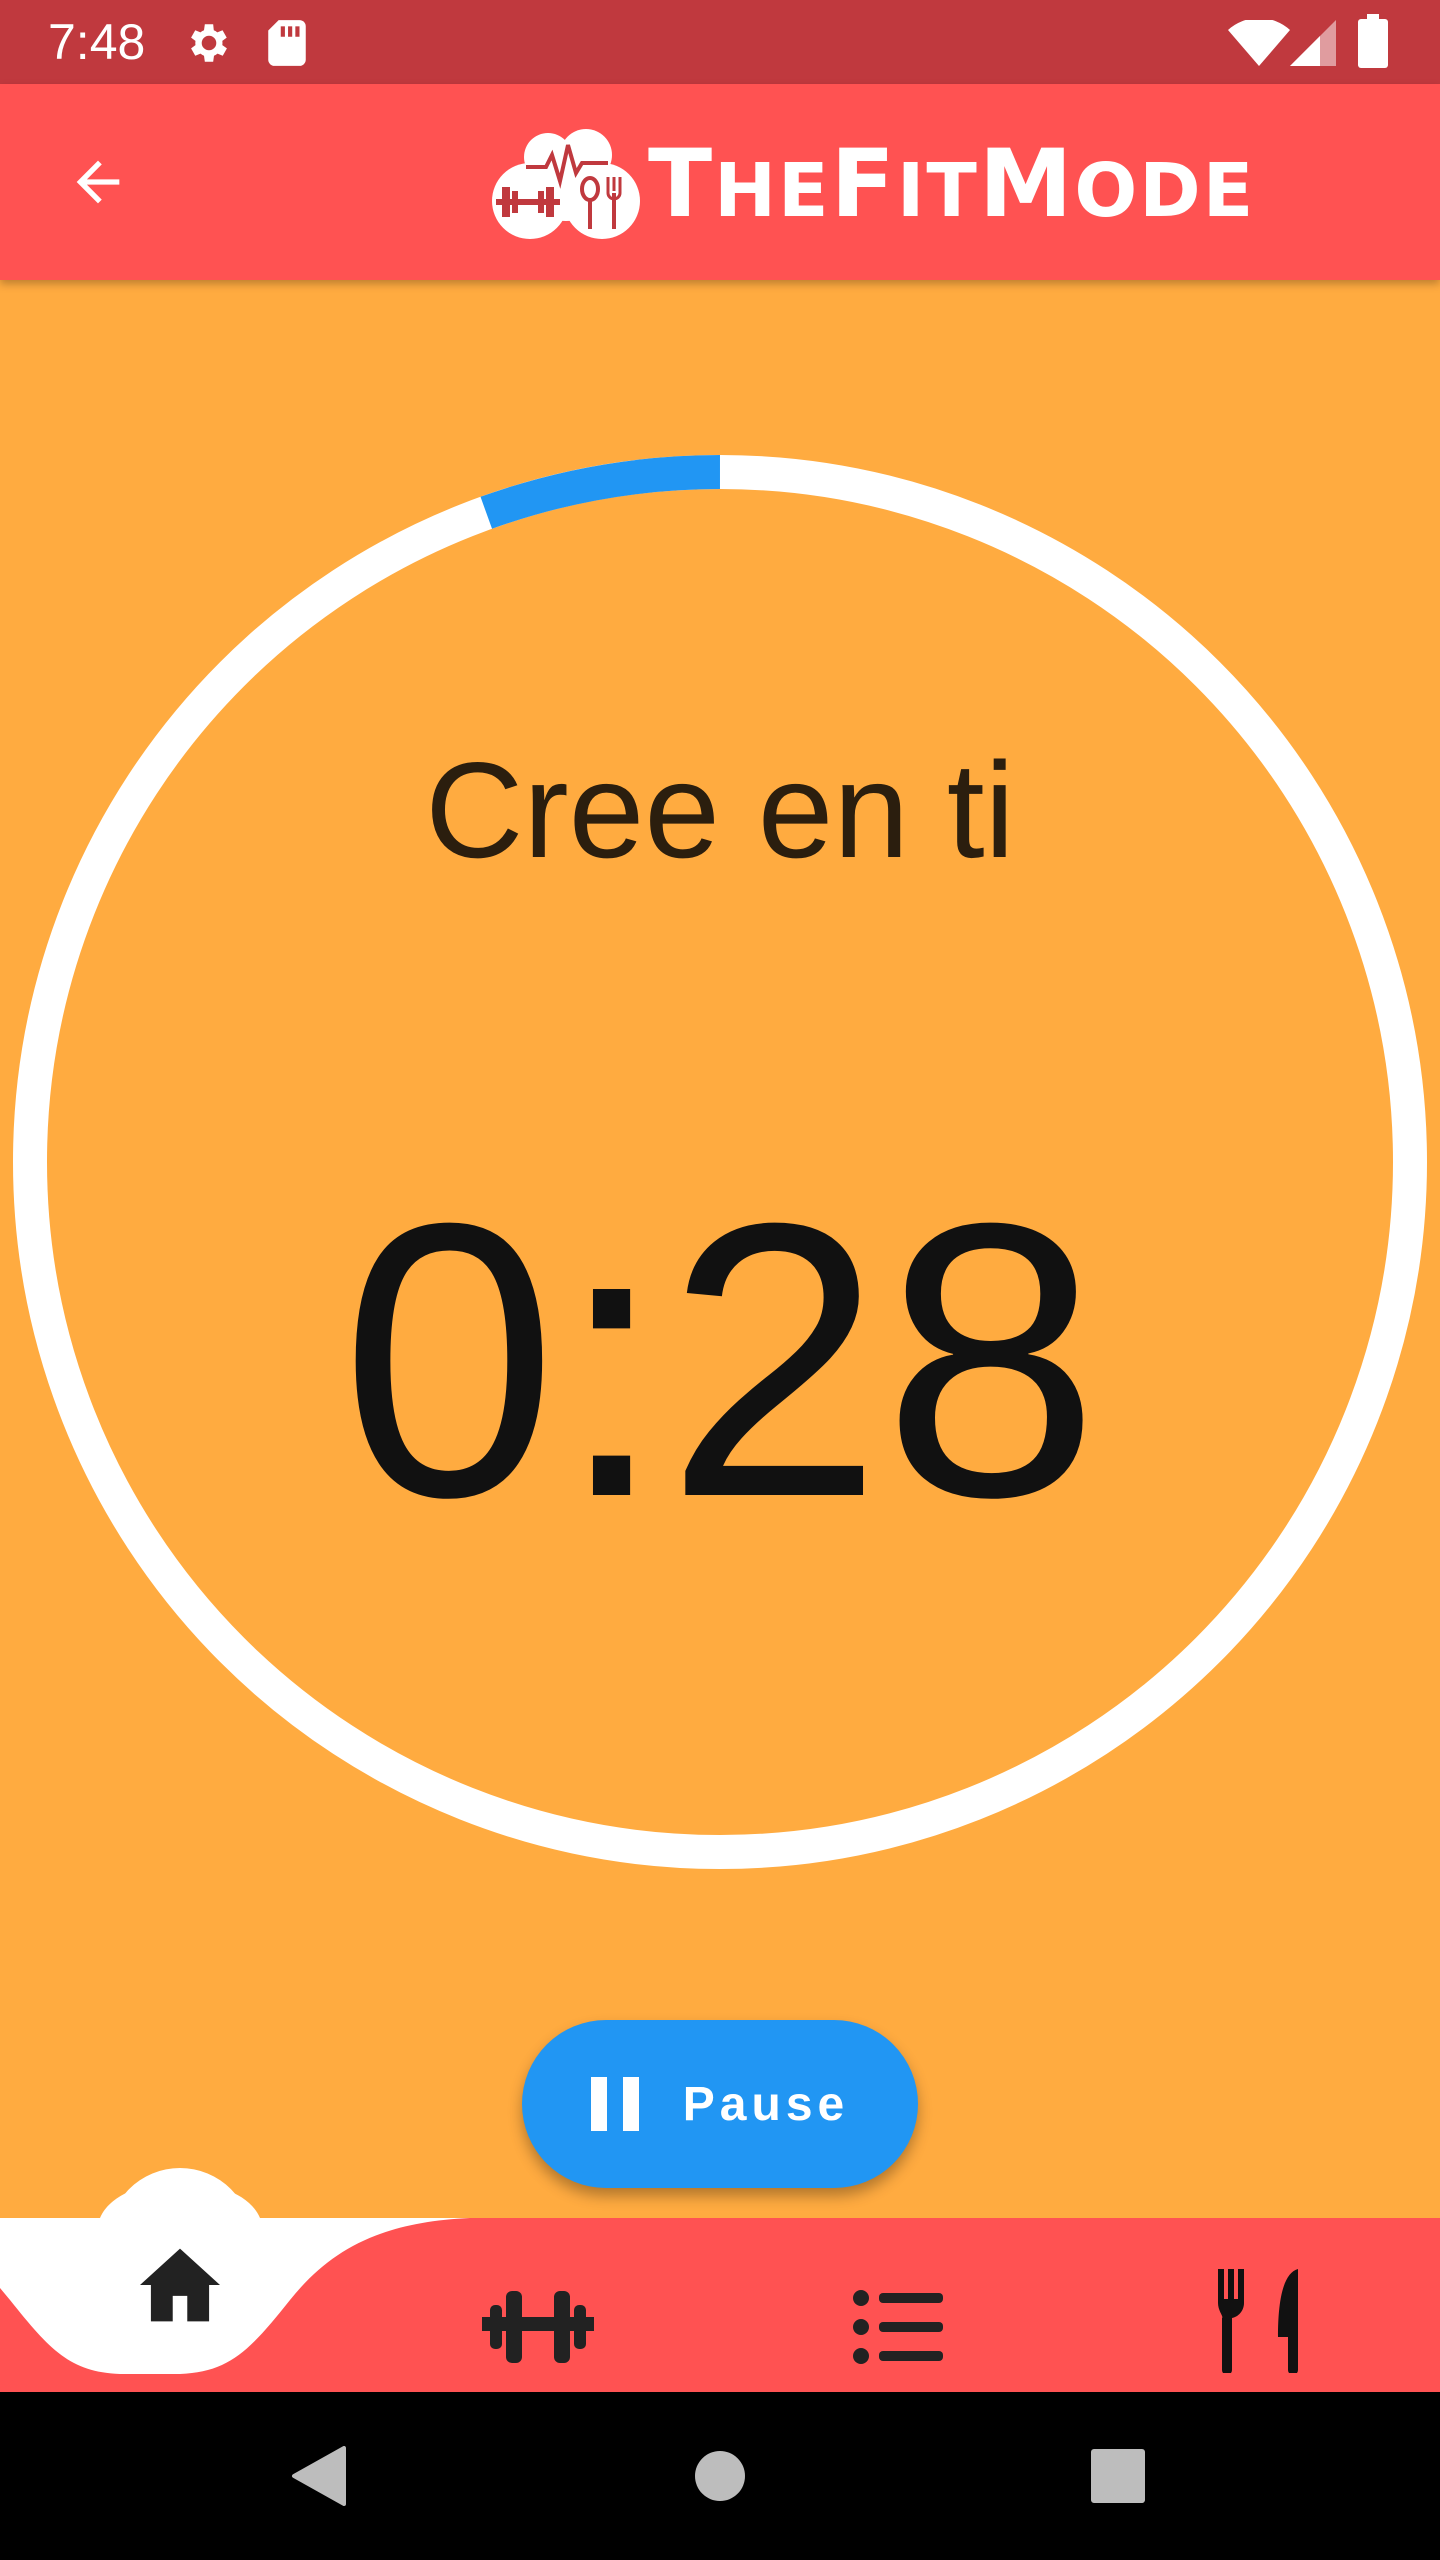 This screenshot has width=1440, height=2560. Describe the element at coordinates (766, 2104) in the screenshot. I see `pause-label: Pause` at that location.